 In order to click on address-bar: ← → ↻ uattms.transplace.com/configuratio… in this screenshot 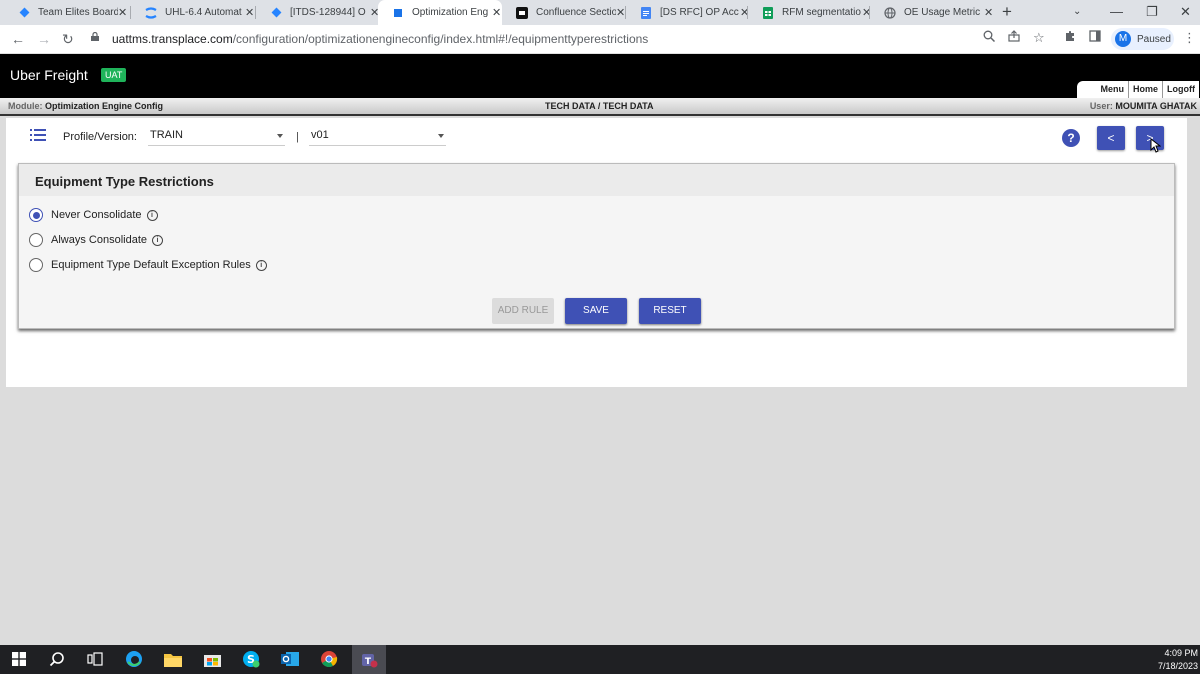, I will do `click(600, 39)`.